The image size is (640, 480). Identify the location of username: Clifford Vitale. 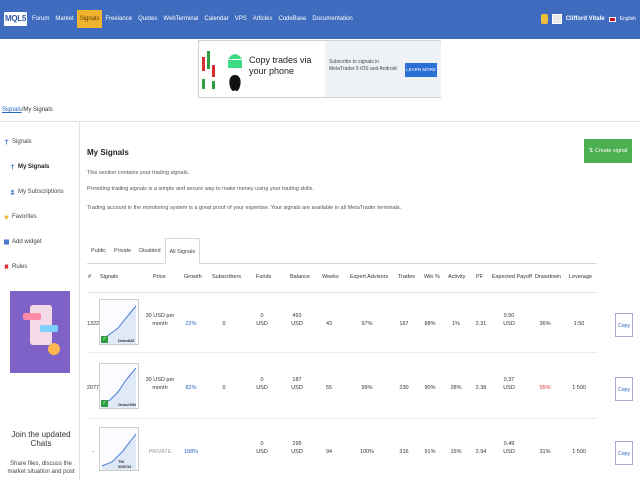
(585, 19).